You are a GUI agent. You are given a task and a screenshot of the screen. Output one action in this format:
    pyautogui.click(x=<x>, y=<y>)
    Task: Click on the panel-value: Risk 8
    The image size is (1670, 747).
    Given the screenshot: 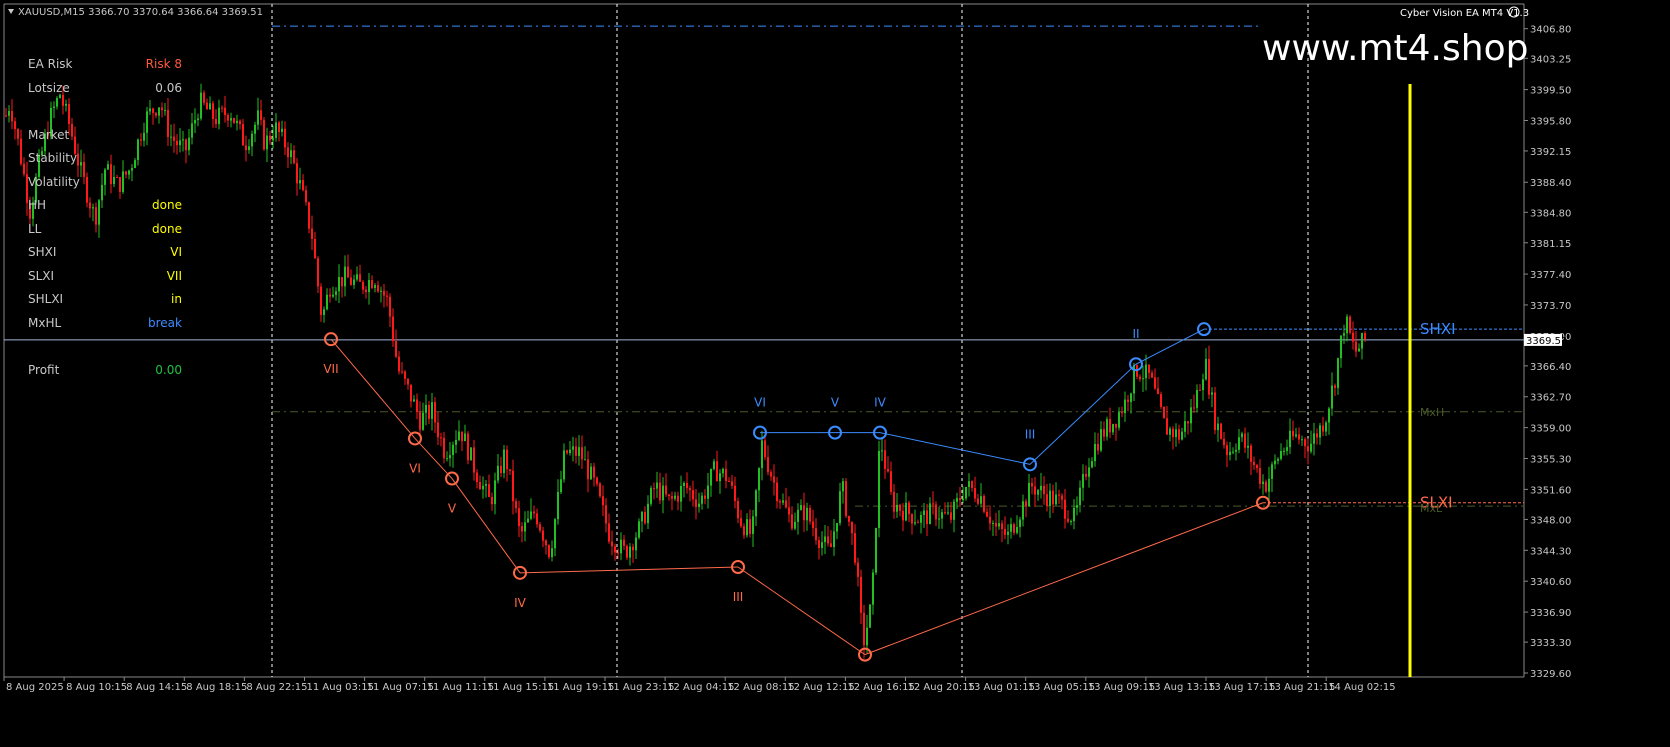 What is the action you would take?
    pyautogui.click(x=164, y=64)
    